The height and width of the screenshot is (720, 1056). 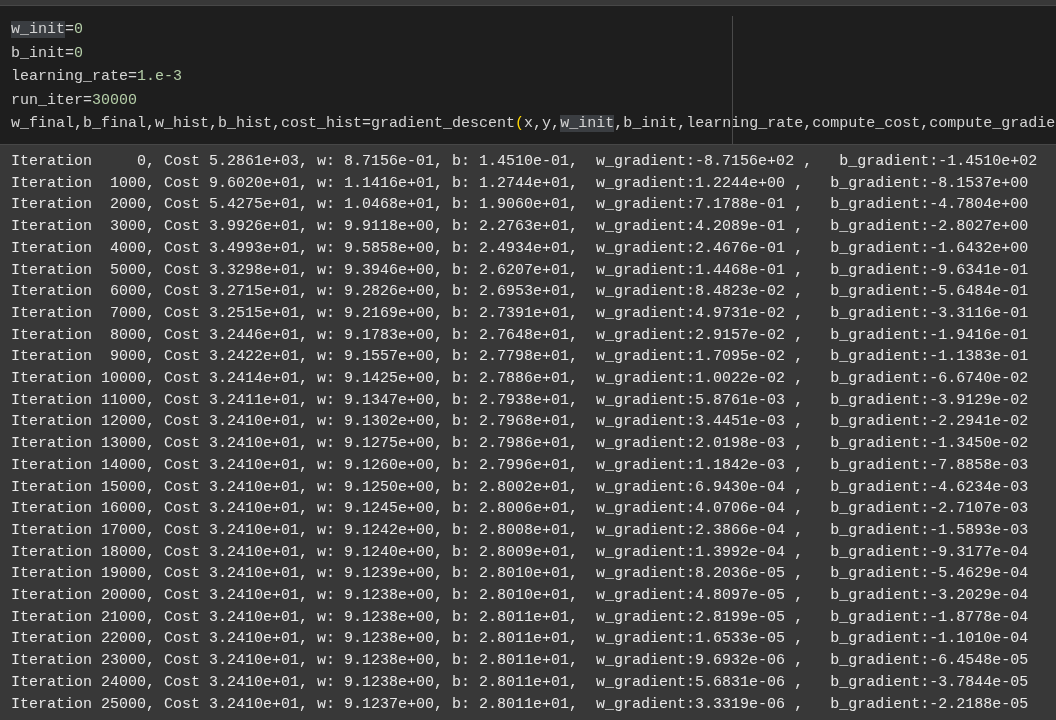 I want to click on output-line: Iteration 1000, Cost 9.6020e+01, w: 1.1416e+01, b: 1.2744e+01, w_gradient:1.2244e+00 , b_gradient:-8.1537e+00, so click(x=520, y=183).